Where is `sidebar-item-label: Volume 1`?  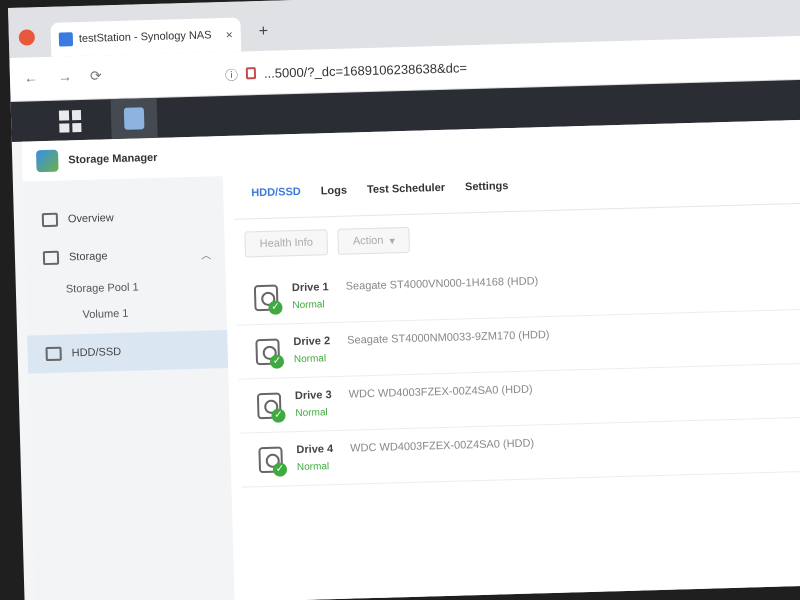
sidebar-item-label: Volume 1 is located at coordinates (105, 314).